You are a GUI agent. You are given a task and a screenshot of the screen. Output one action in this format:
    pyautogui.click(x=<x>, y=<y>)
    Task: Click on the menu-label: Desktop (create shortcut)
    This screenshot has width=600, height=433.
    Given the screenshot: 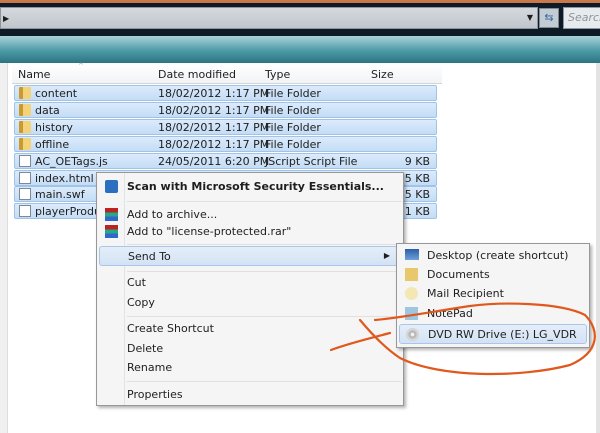 What is the action you would take?
    pyautogui.click(x=498, y=255)
    